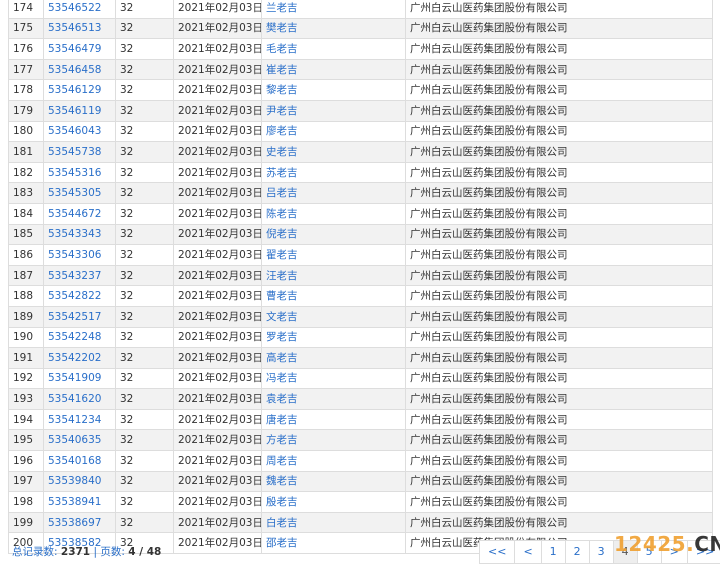 The height and width of the screenshot is (564, 720). I want to click on registration-number-link: 53542822, so click(79, 296).